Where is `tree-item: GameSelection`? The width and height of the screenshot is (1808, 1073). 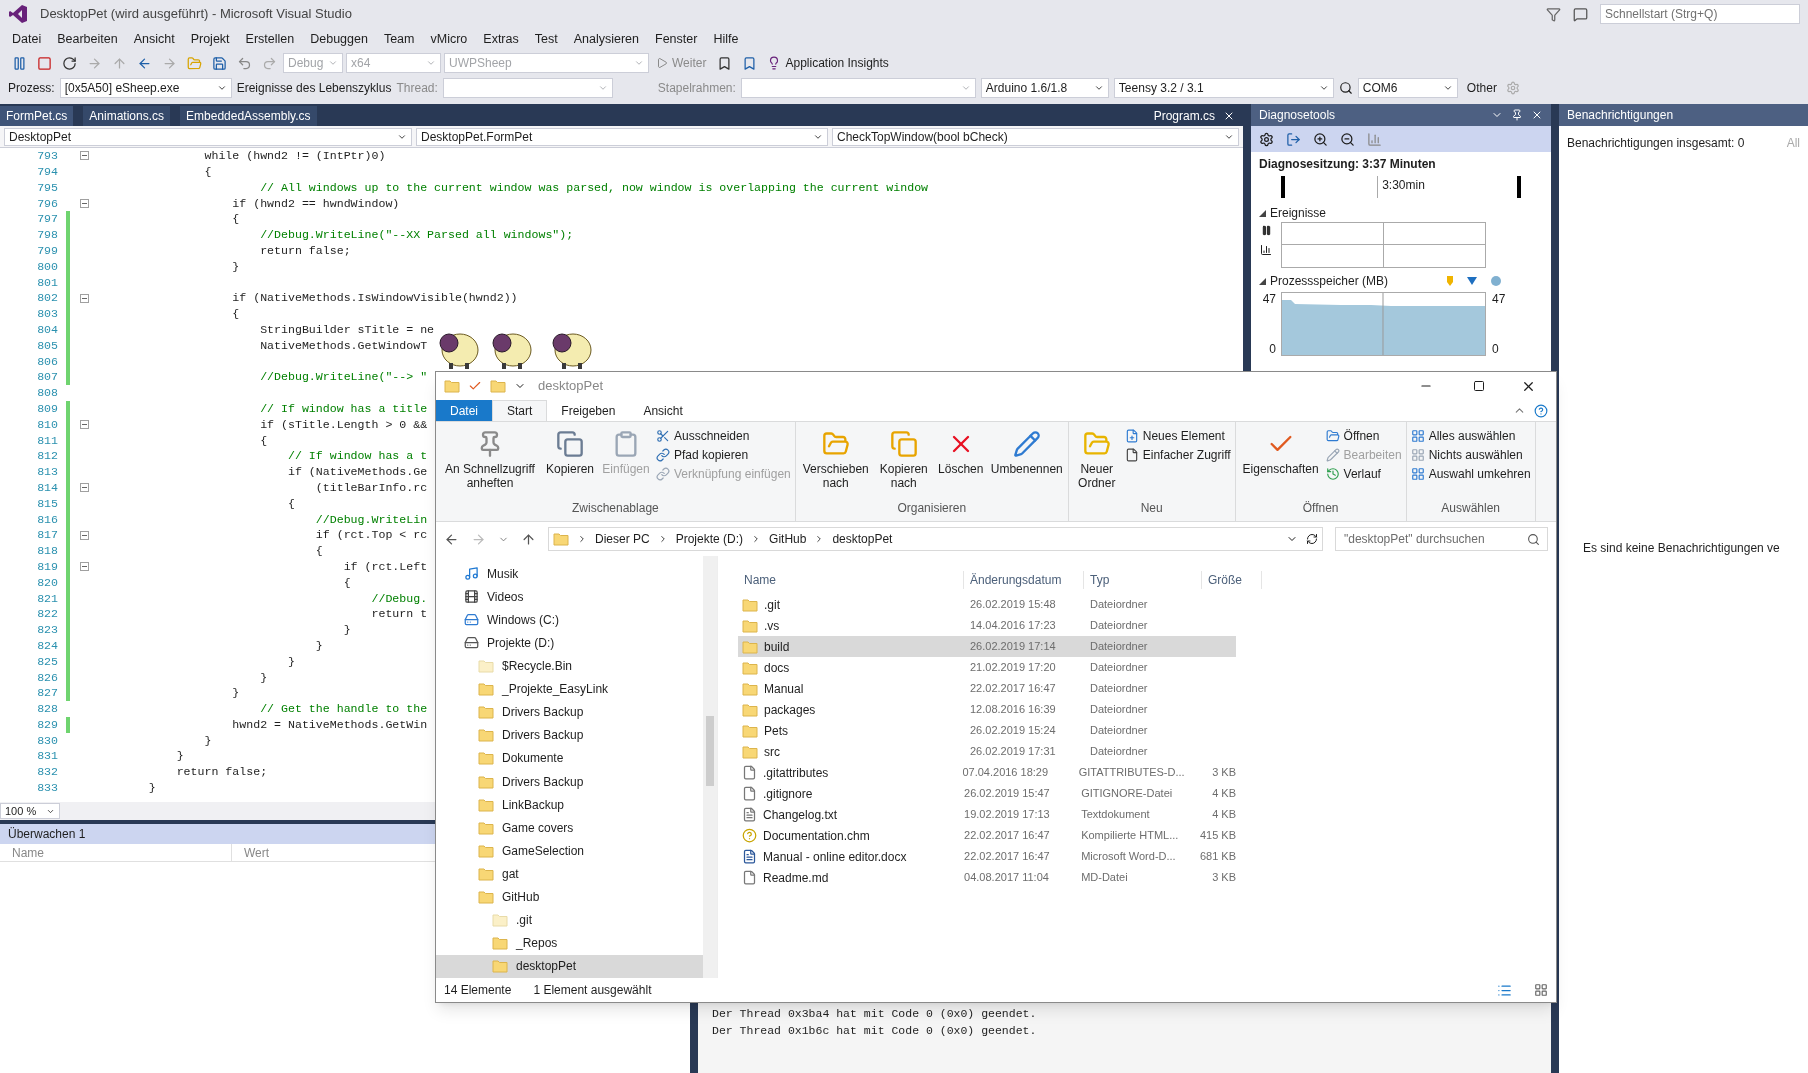 tree-item: GameSelection is located at coordinates (569, 851).